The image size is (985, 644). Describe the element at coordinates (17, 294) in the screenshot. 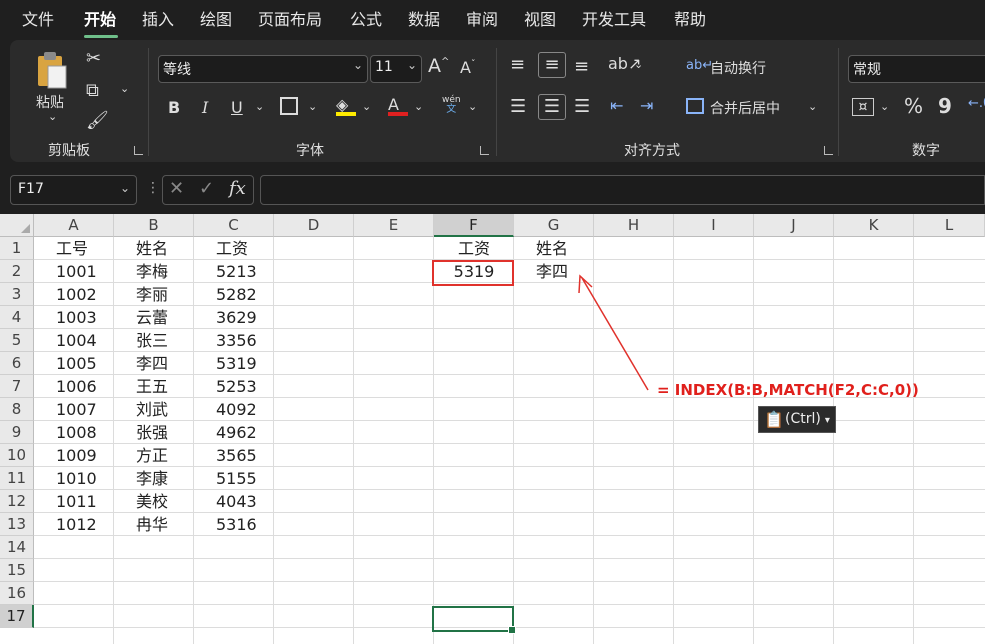

I see `row-header-3: 3` at that location.